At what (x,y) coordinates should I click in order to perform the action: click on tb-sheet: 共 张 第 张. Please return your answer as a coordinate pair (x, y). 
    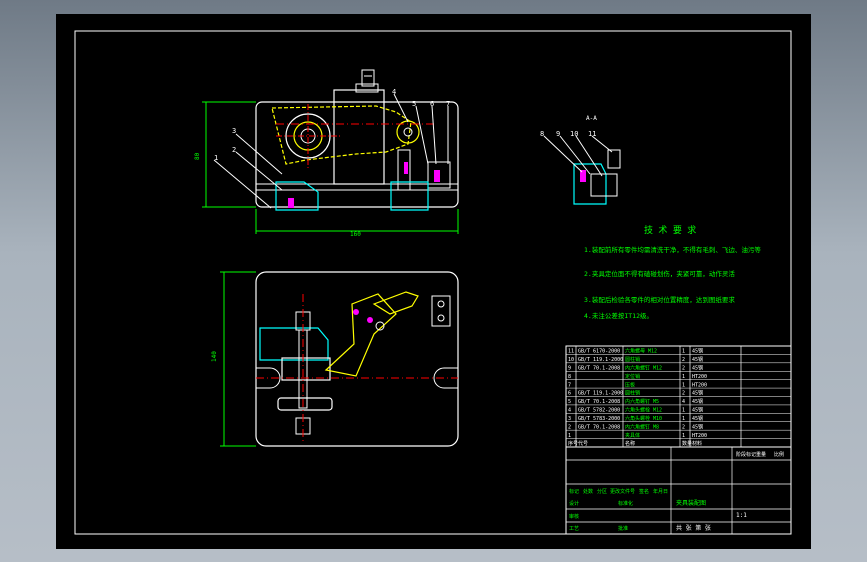
    Looking at the image, I should click on (693, 528).